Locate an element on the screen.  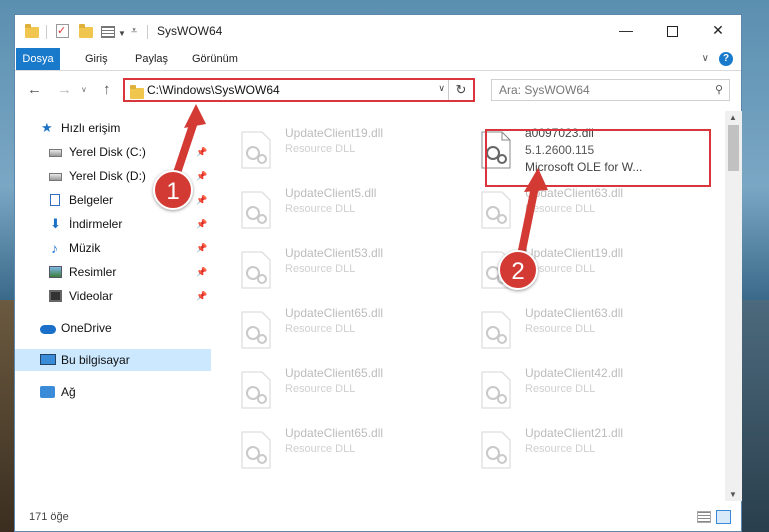
step-1-badge: 1 is located at coordinates (173, 190).